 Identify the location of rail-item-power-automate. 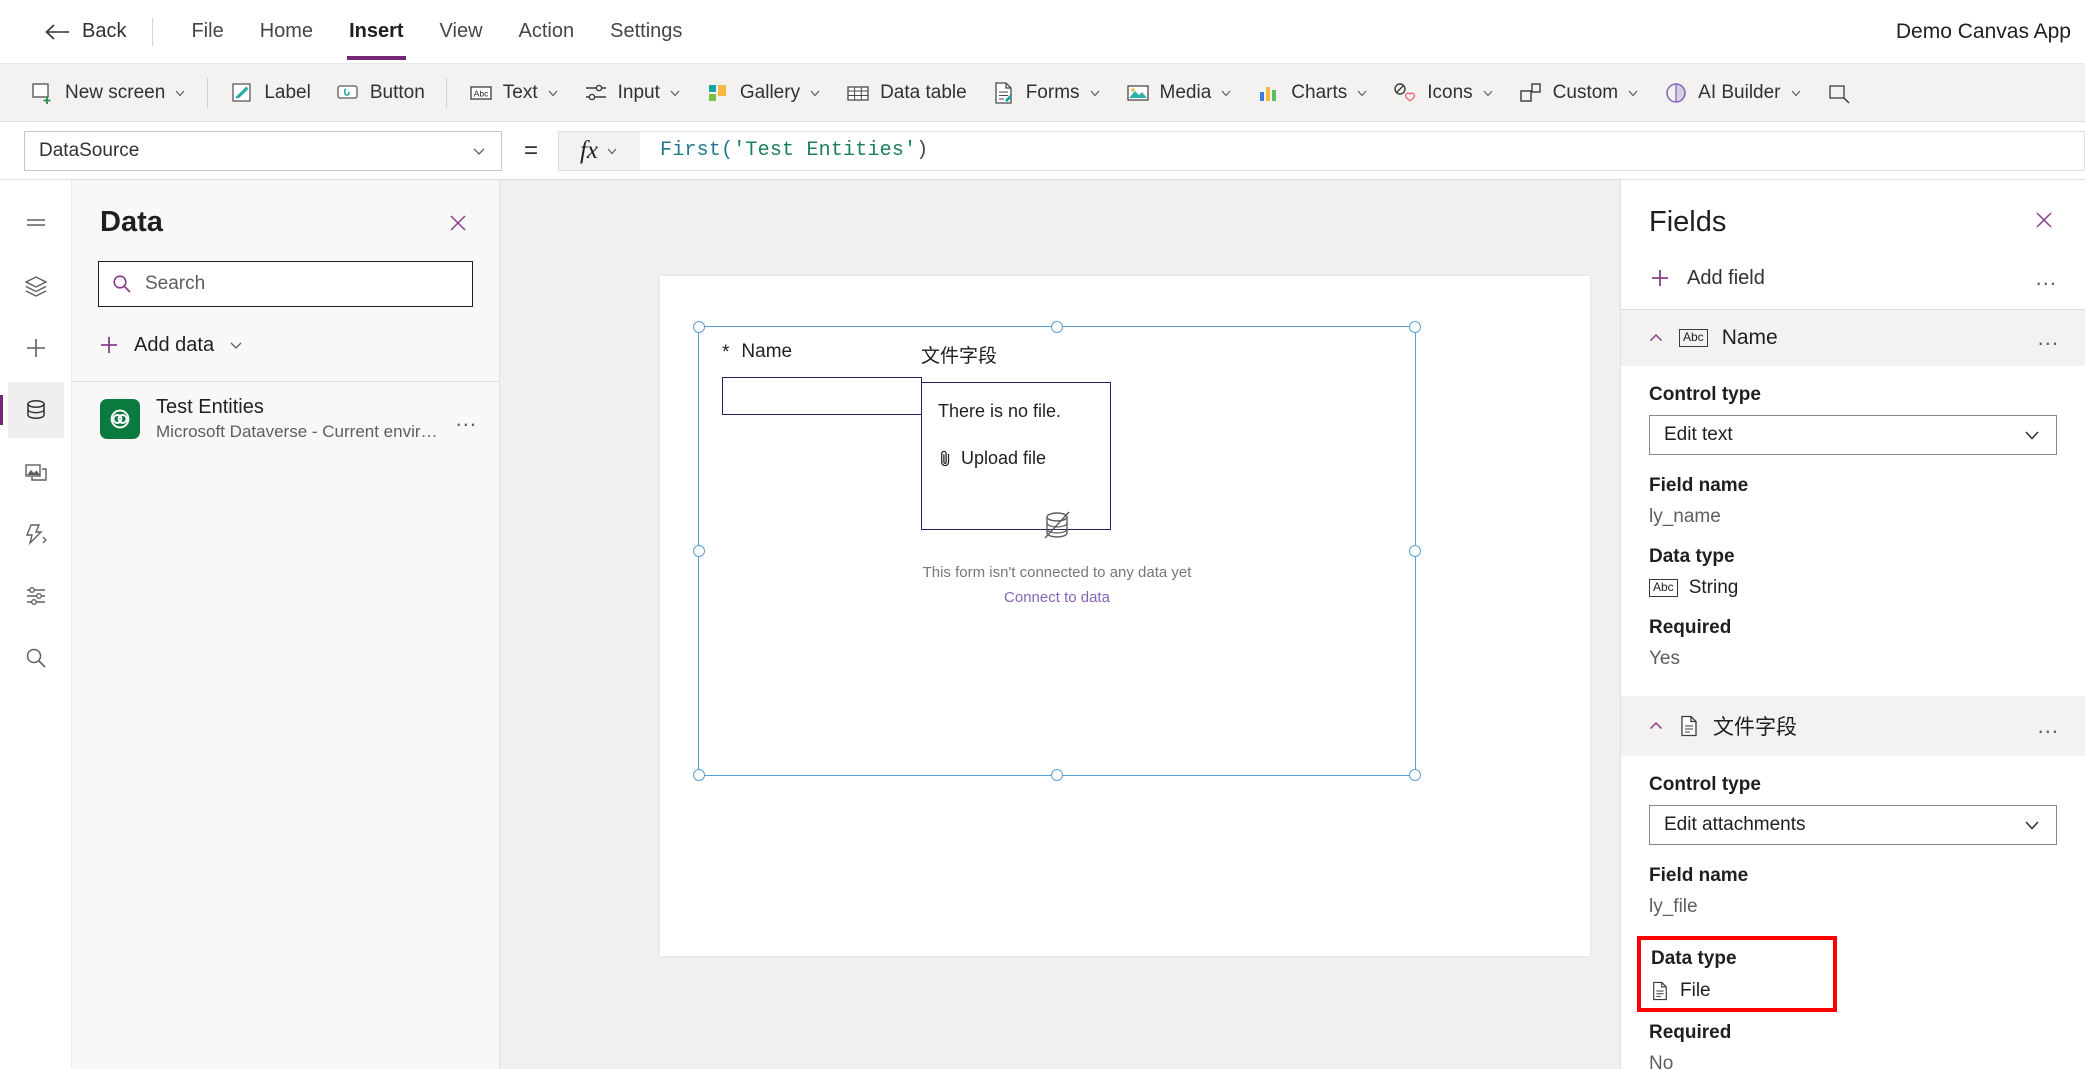
(36, 534).